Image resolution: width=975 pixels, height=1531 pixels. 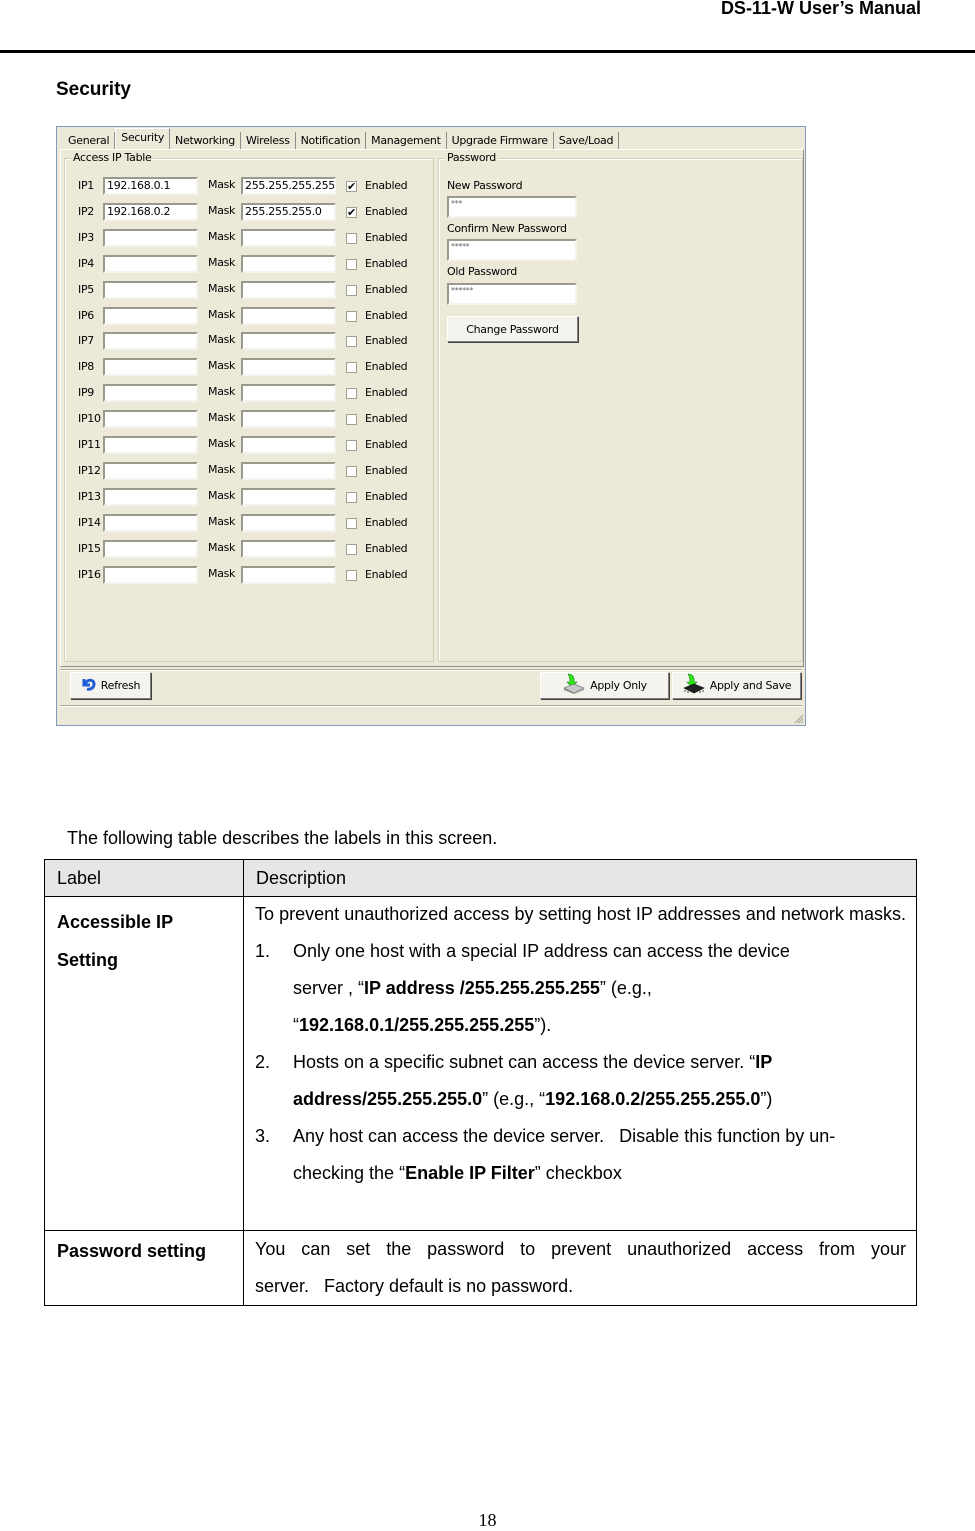 I want to click on tab-management: Management, so click(x=406, y=140).